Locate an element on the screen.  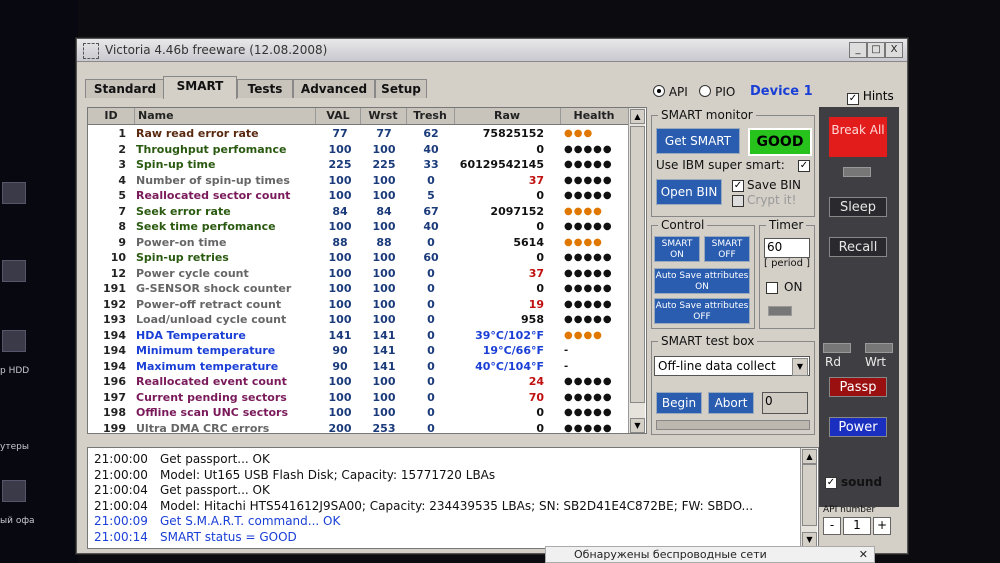
table-row: 2 Throughput perfomance 100 100 40 0 ●●●●● is located at coordinates (358, 150).